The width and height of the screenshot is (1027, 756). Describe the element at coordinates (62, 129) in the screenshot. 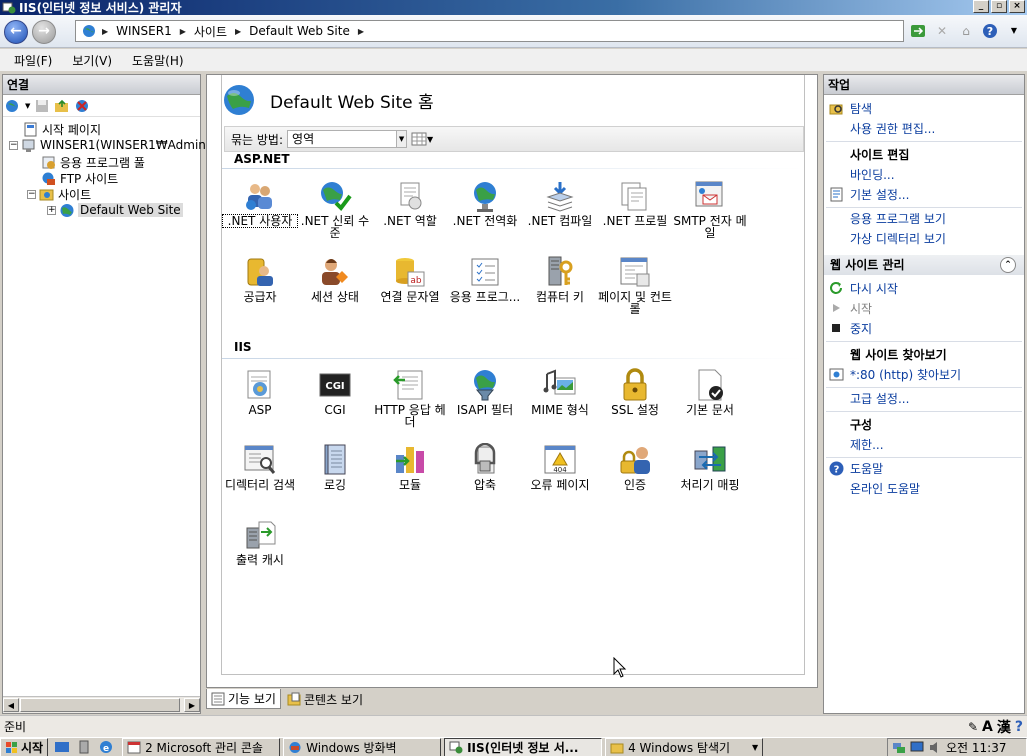

I see `tree-item-start-page: 시작 페이지` at that location.